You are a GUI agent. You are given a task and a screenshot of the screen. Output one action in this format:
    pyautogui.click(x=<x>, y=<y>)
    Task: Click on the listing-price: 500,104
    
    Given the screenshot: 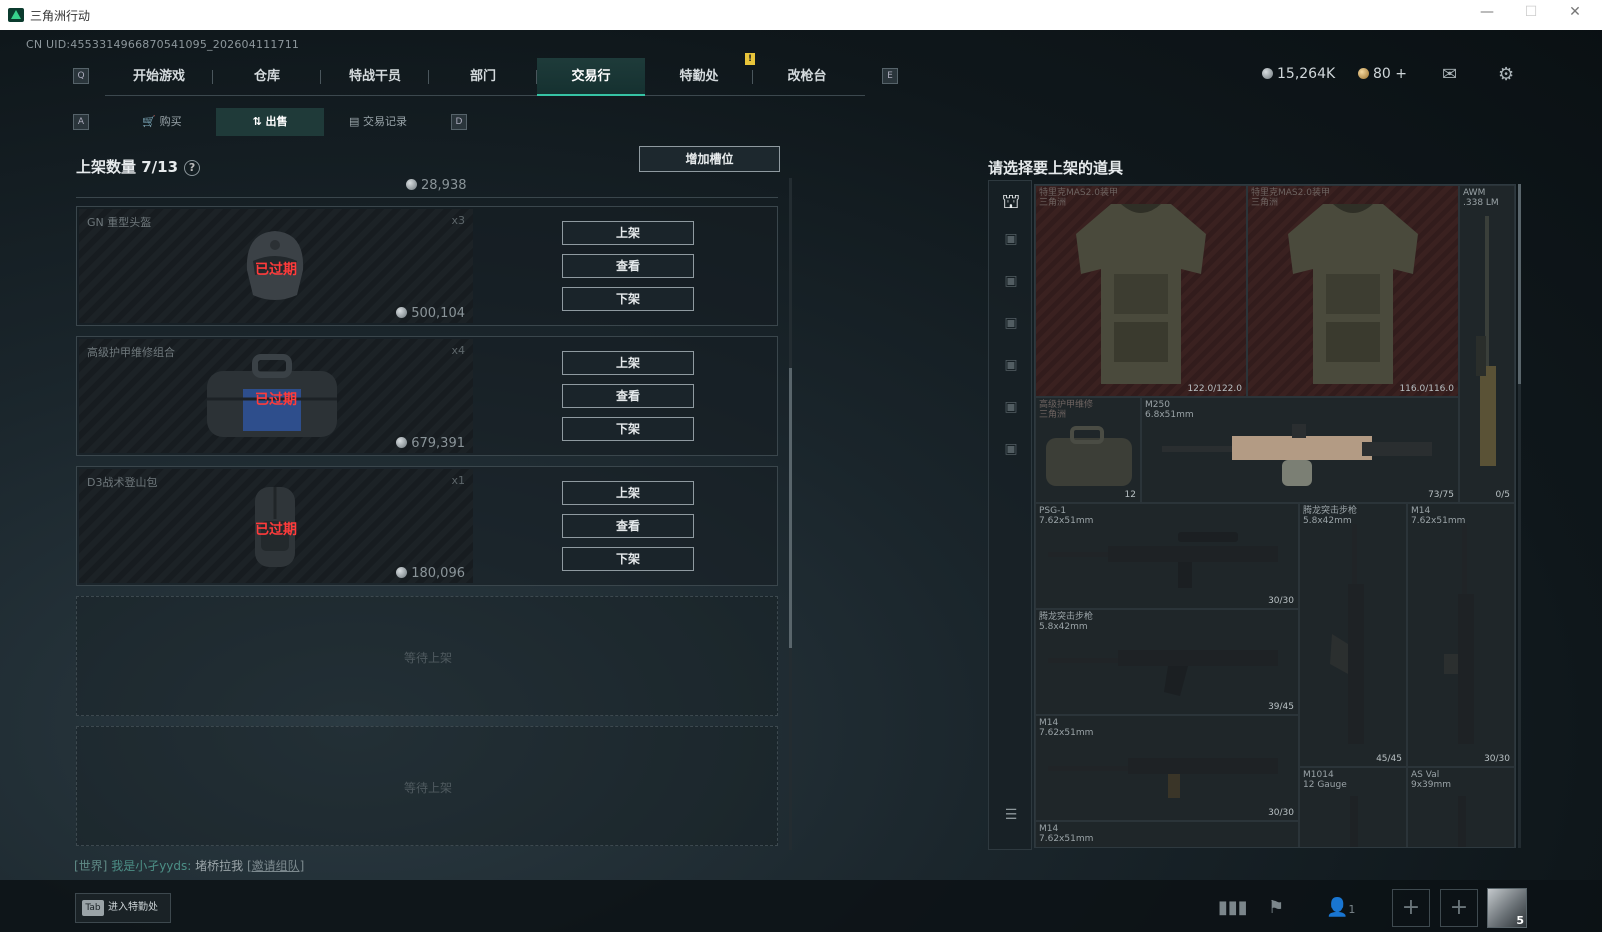 What is the action you would take?
    pyautogui.click(x=430, y=313)
    